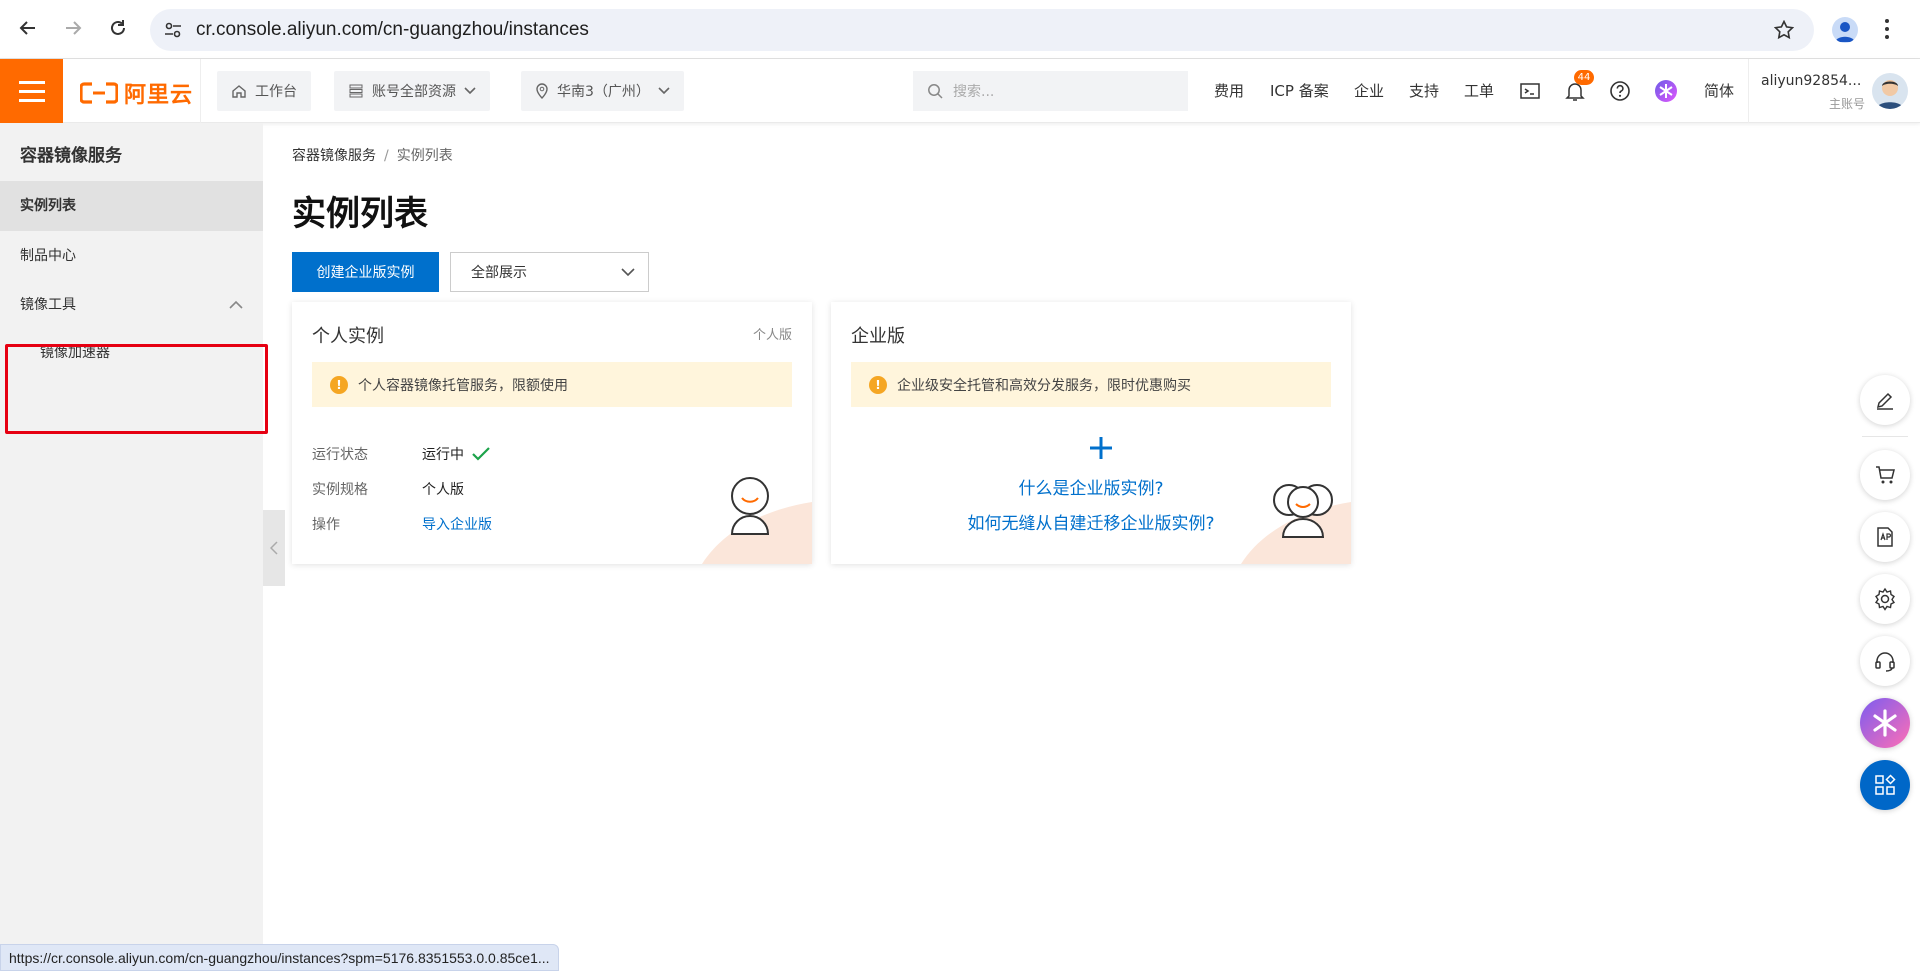 This screenshot has height=971, width=1920. I want to click on region-label: 华南3（广州）, so click(603, 92).